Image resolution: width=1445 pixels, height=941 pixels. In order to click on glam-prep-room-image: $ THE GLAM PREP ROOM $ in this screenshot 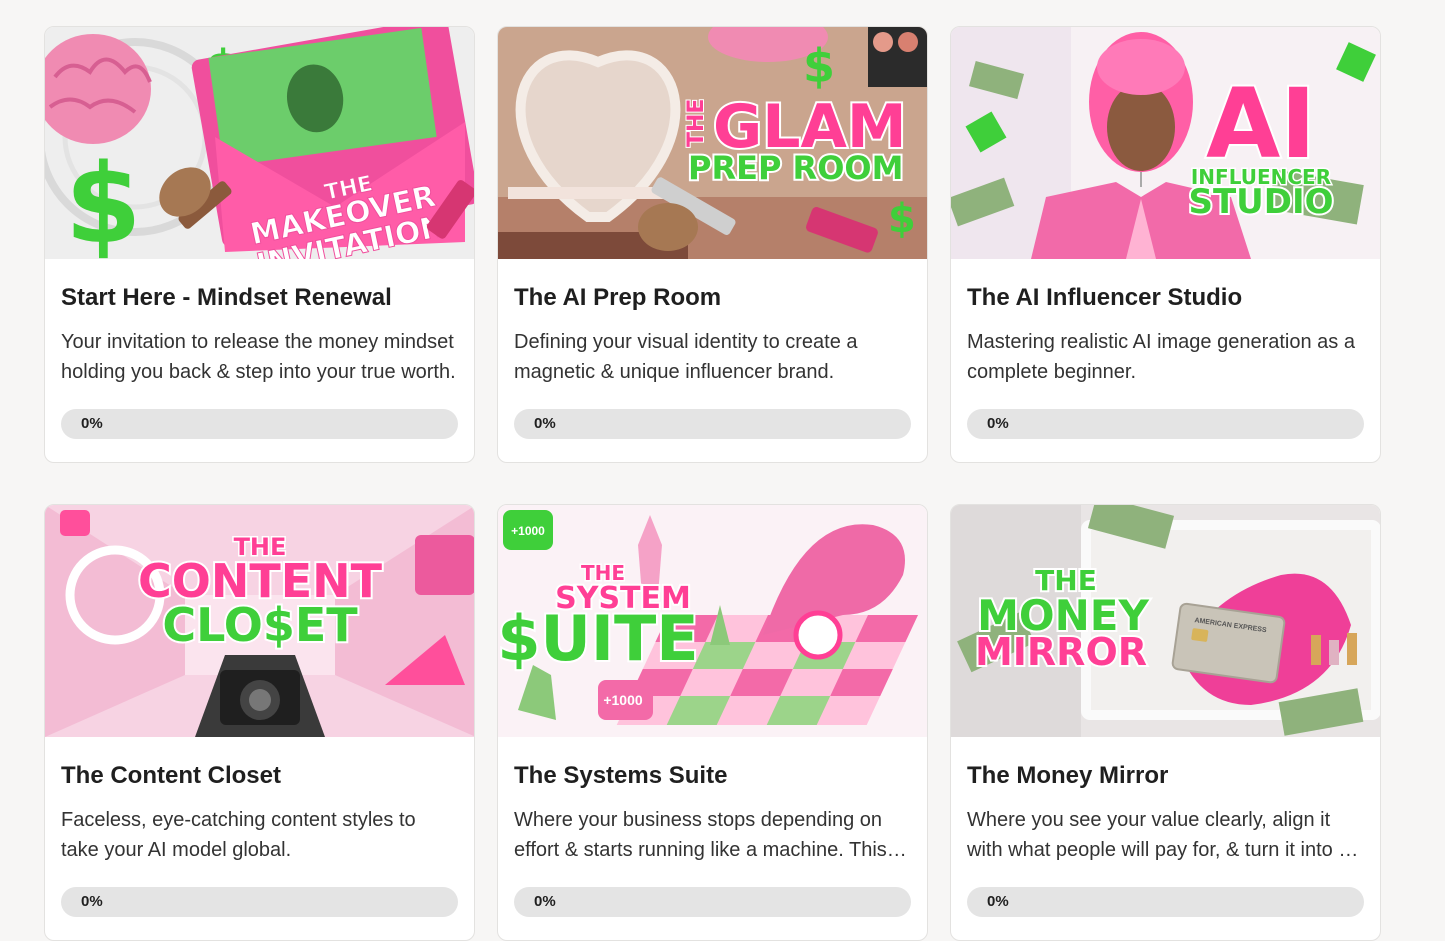, I will do `click(712, 143)`.